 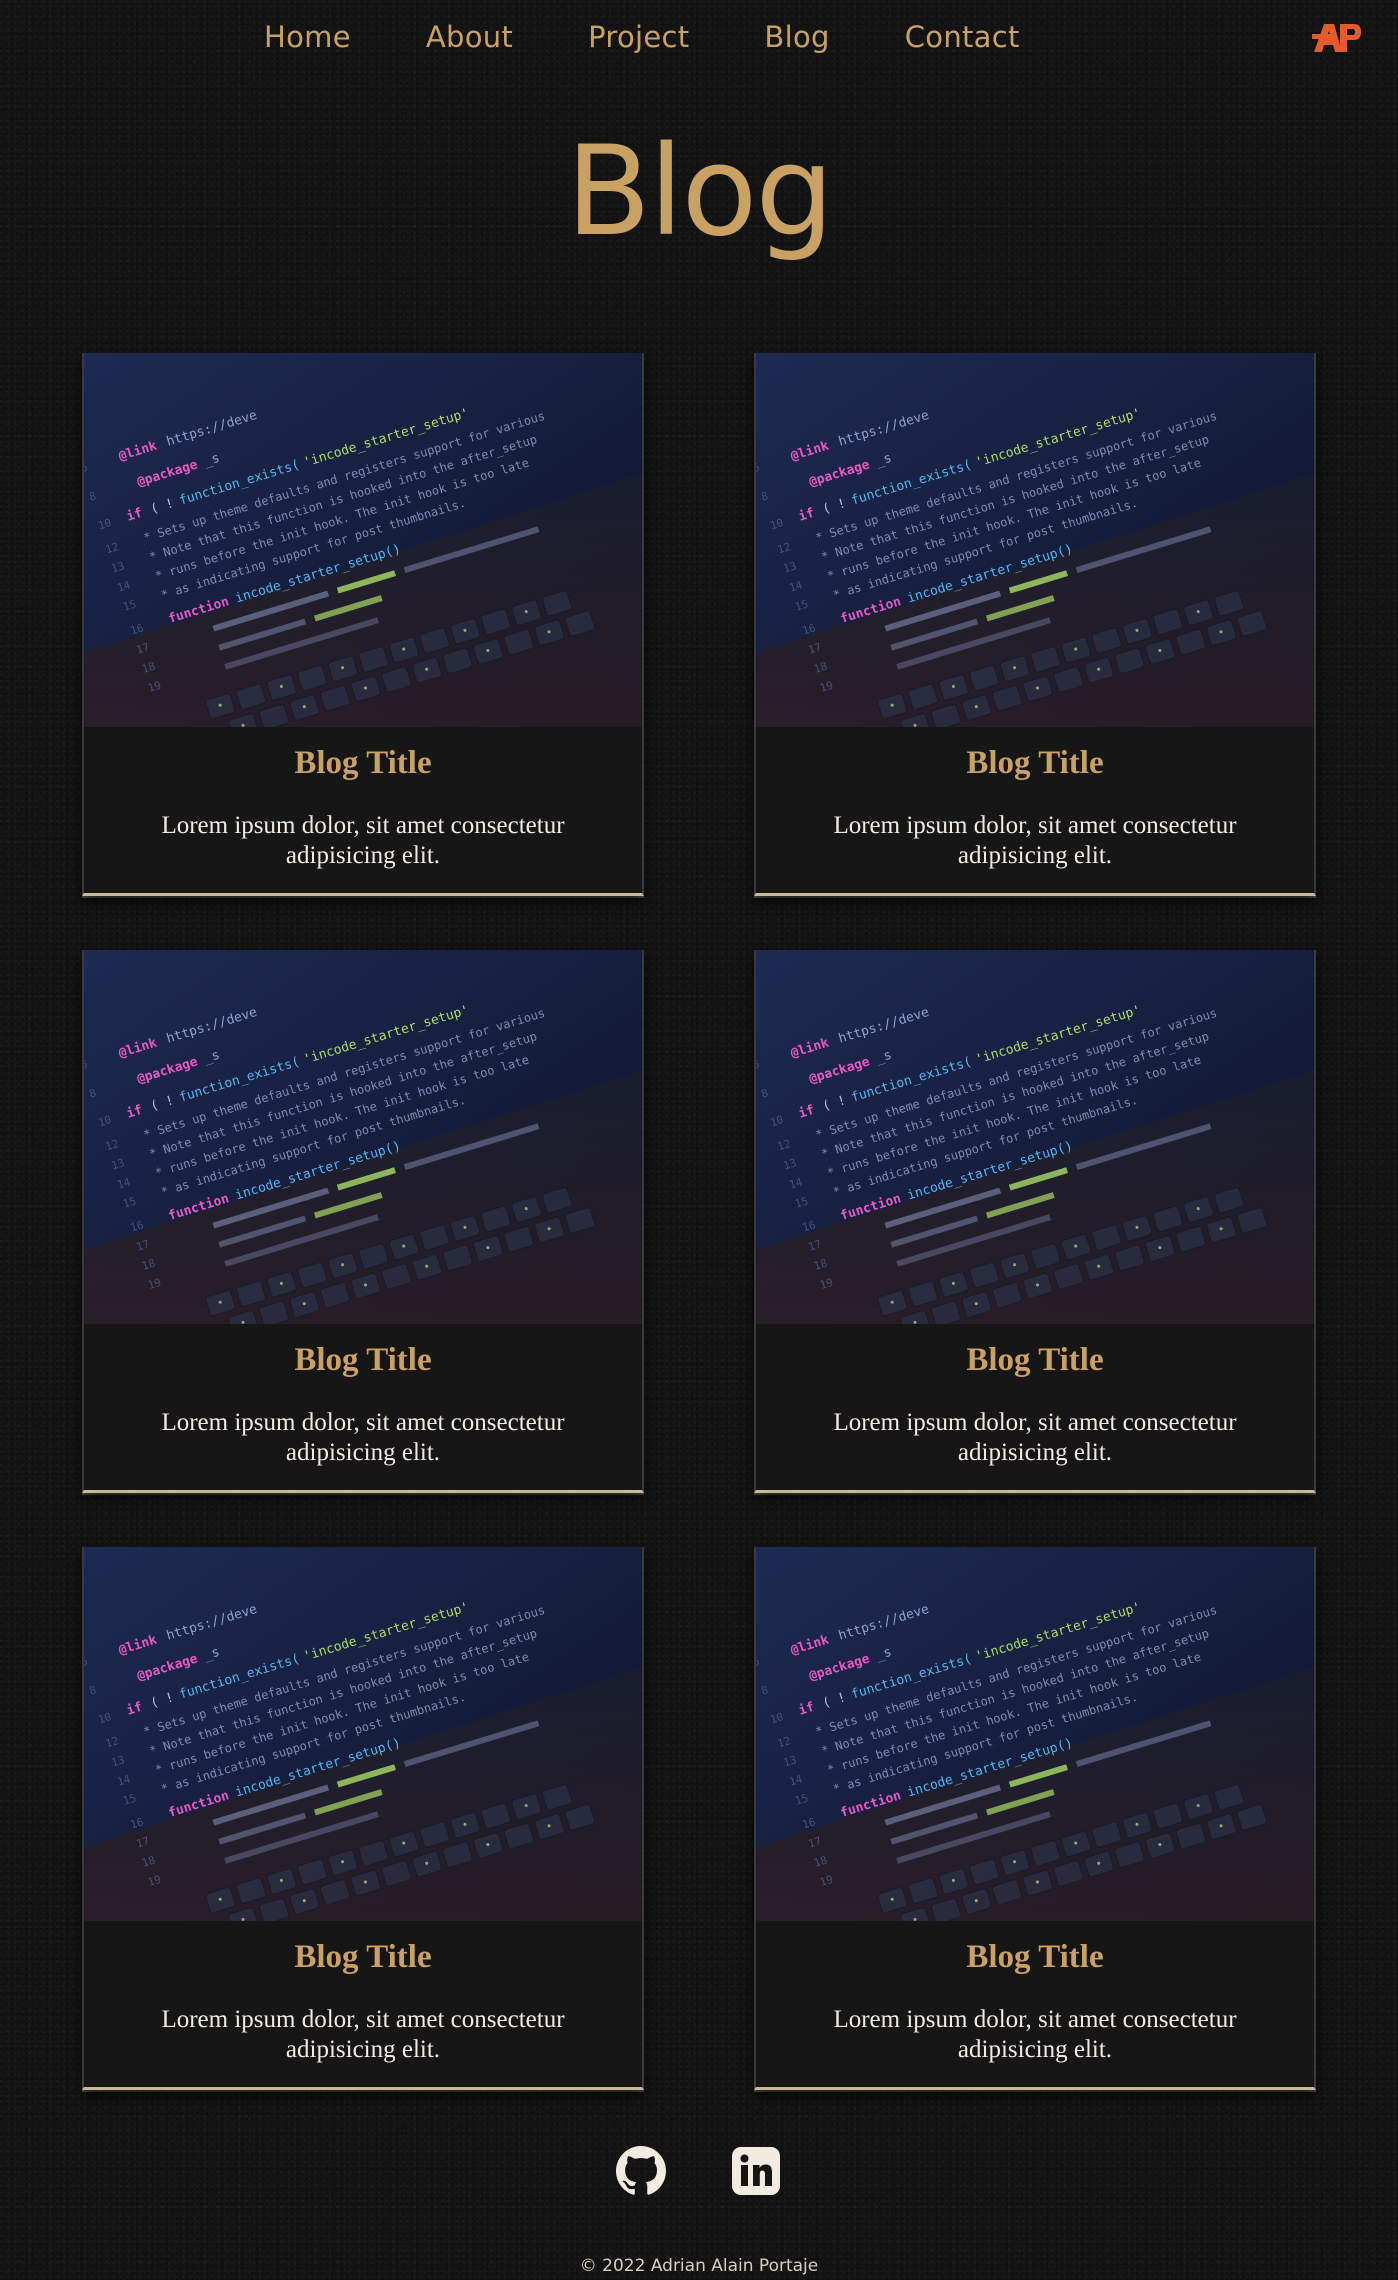 I want to click on logo, so click(x=1337, y=37).